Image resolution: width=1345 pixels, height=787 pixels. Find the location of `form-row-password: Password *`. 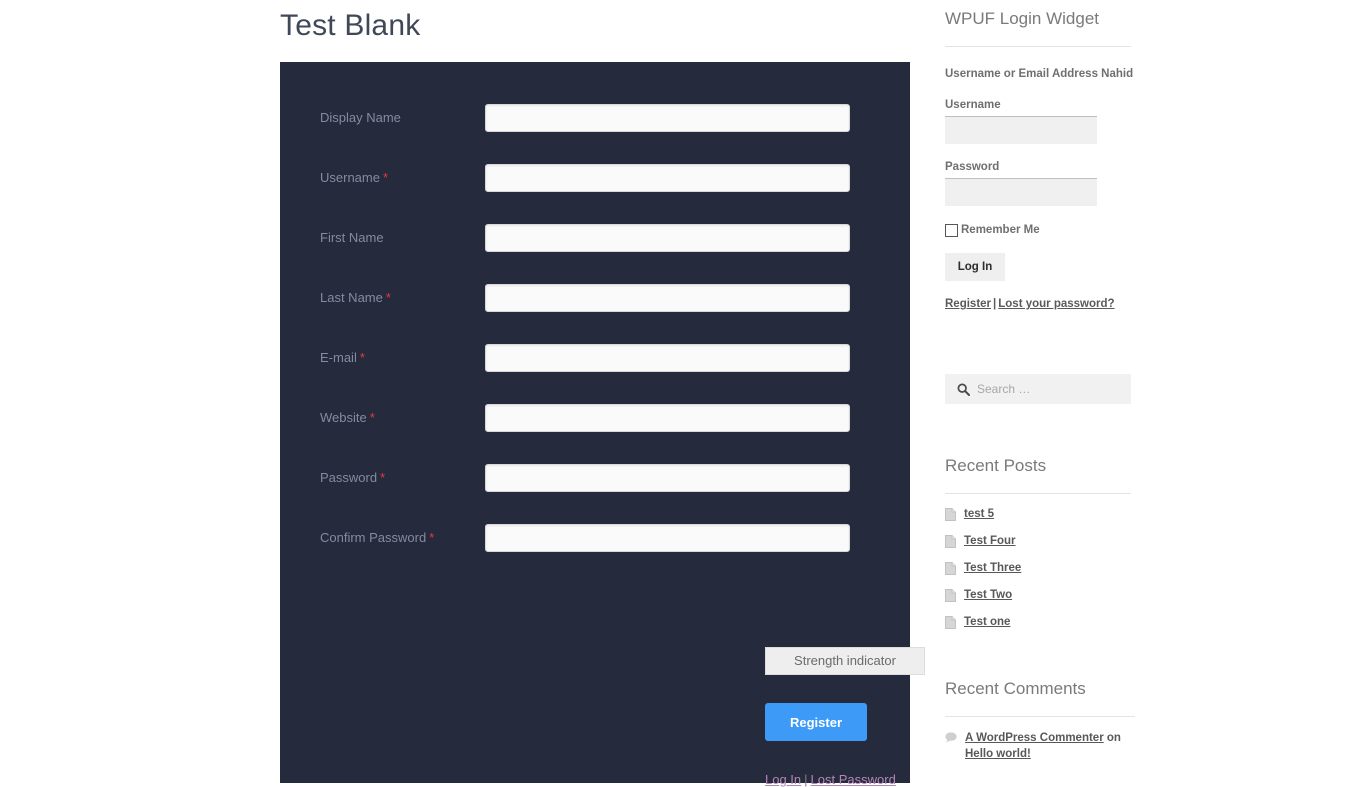

form-row-password: Password * is located at coordinates (595, 478).